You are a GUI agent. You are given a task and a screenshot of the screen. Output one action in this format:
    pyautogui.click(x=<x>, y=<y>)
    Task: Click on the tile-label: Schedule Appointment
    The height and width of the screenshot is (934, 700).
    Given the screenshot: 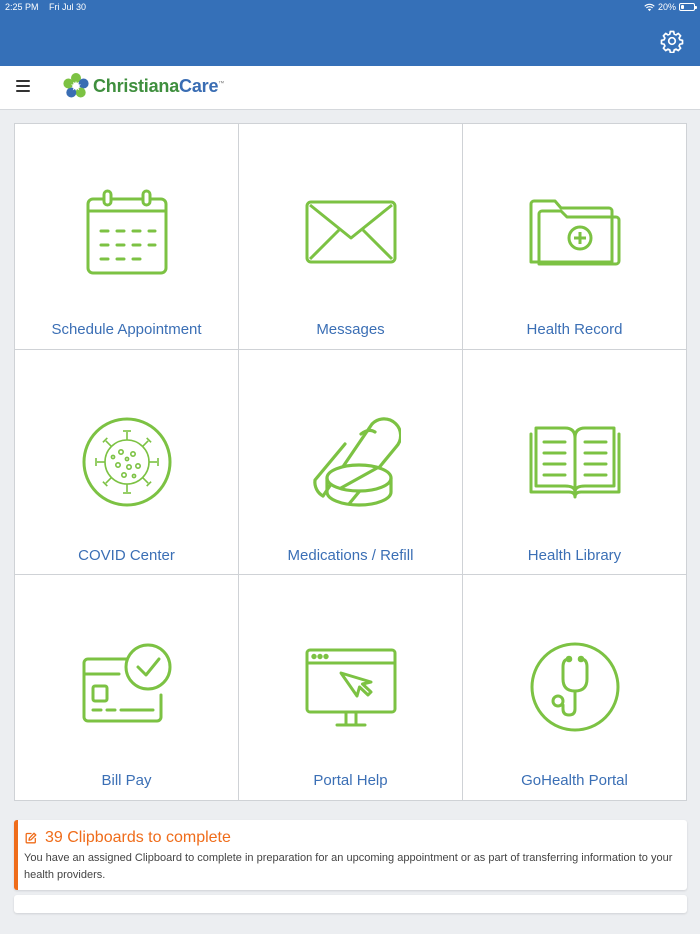 What is the action you would take?
    pyautogui.click(x=126, y=329)
    